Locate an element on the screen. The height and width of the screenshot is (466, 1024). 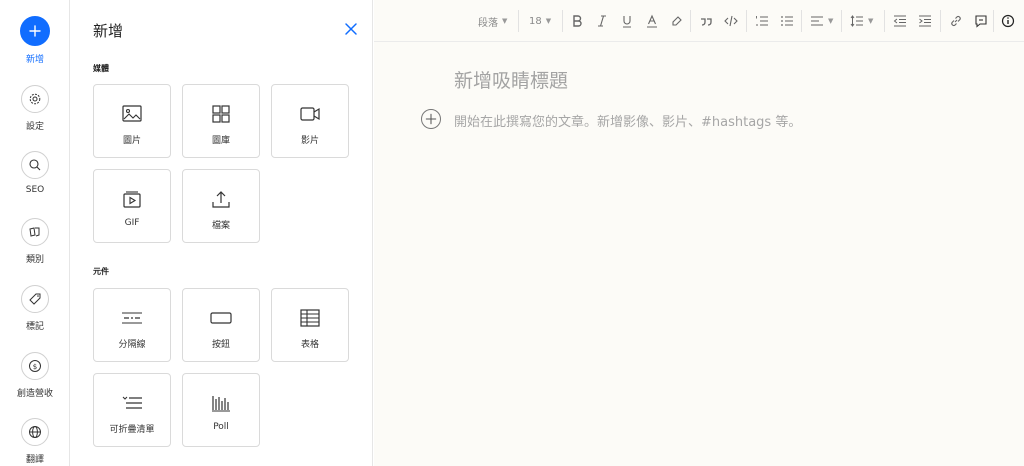
tile-poll: Poll is located at coordinates (221, 410).